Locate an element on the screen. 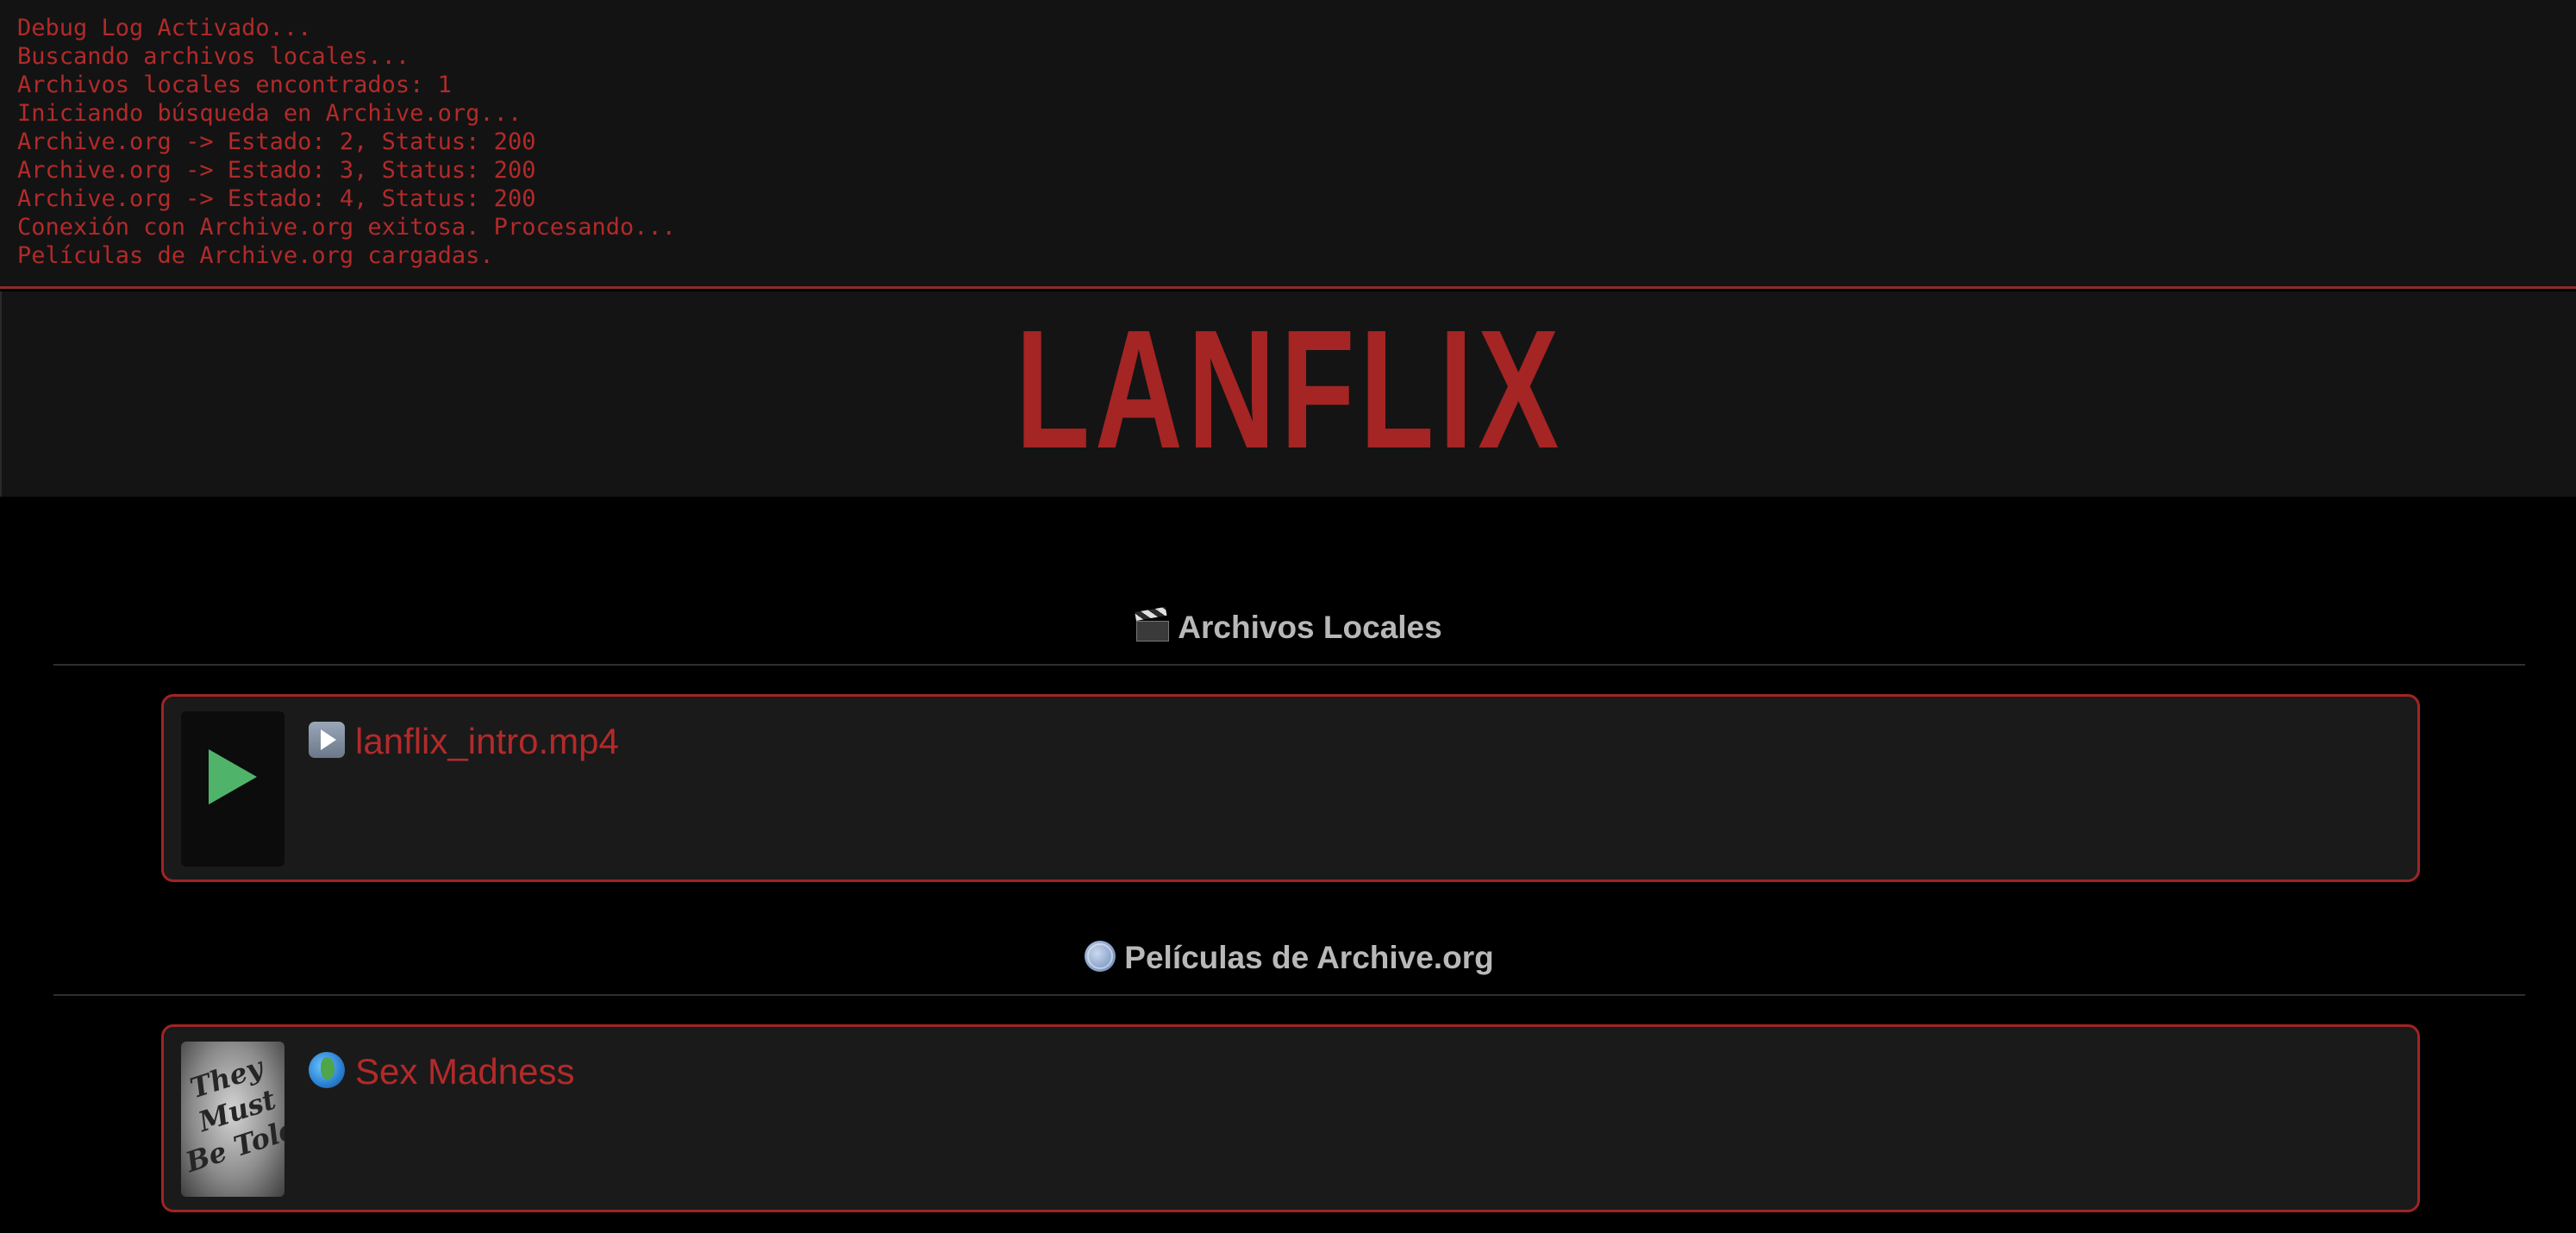 The width and height of the screenshot is (2576, 1233). card-title-text: Sex Madness is located at coordinates (465, 1071).